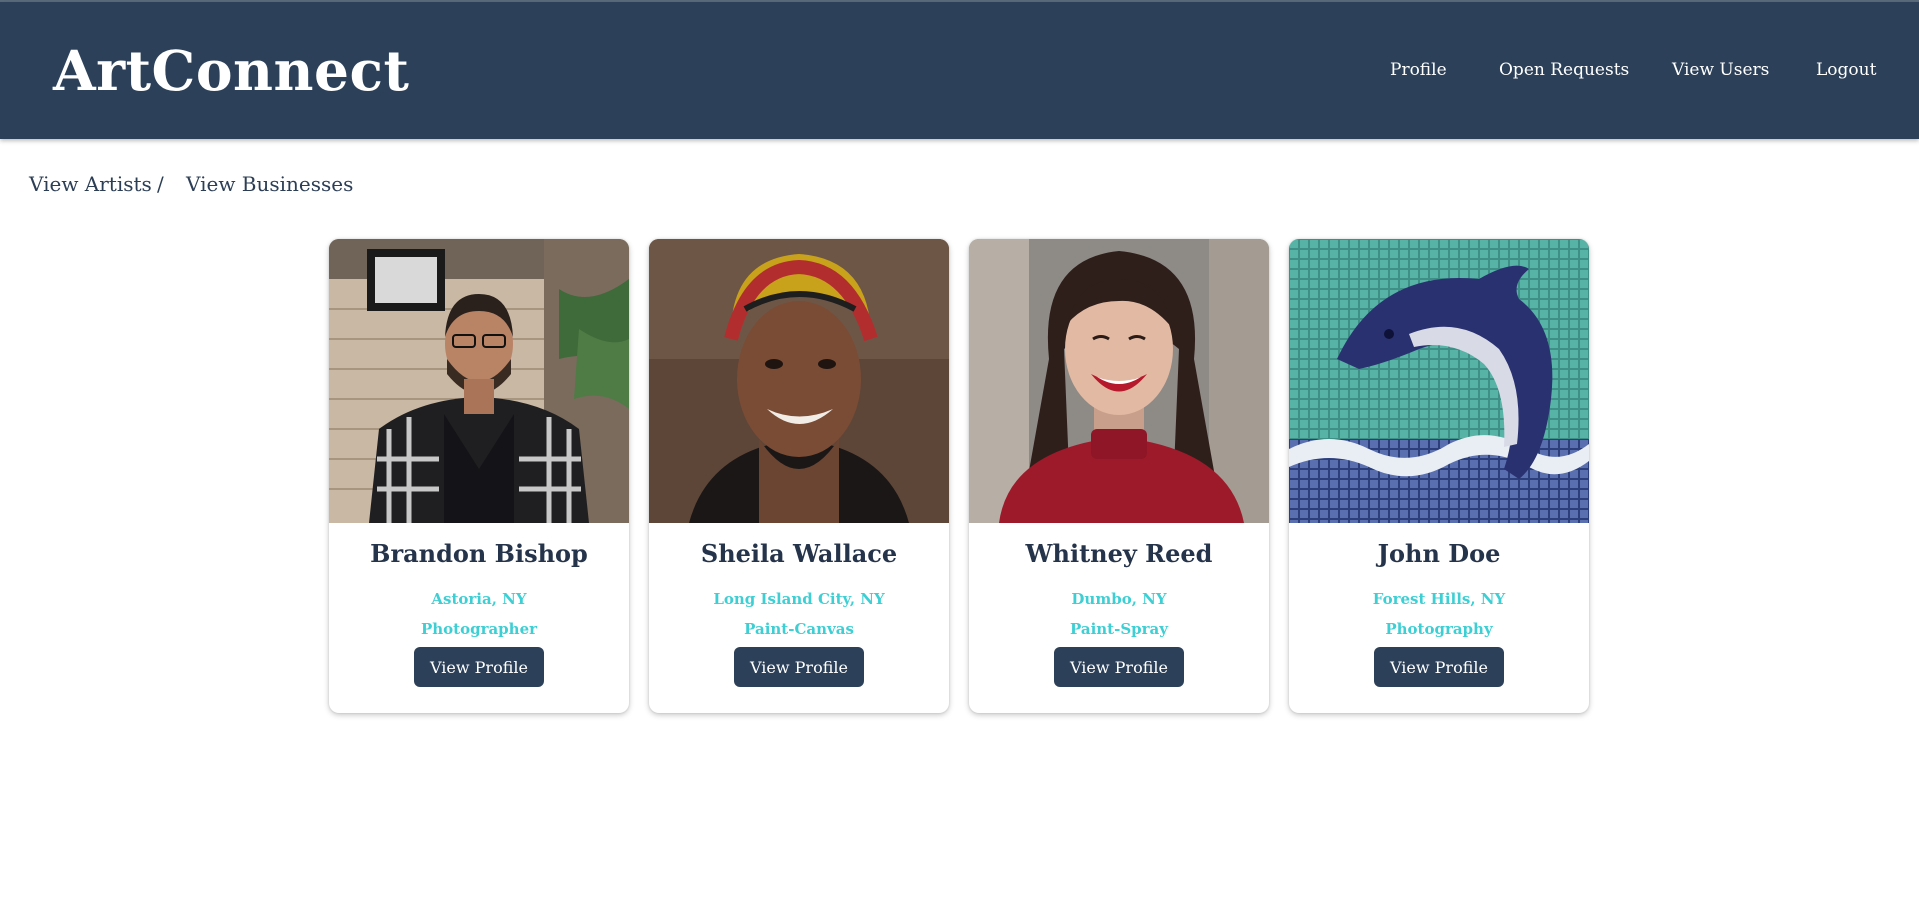  I want to click on artist-location: Forest Hills, NY, so click(1439, 599).